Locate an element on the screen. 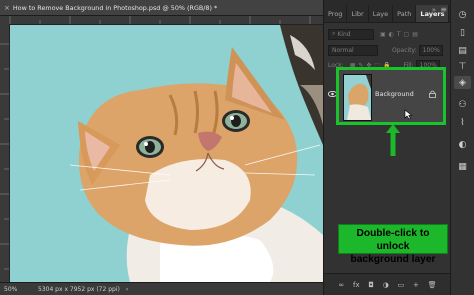 This screenshot has width=474, height=295. status-menu-arrow-icon: › is located at coordinates (127, 289).